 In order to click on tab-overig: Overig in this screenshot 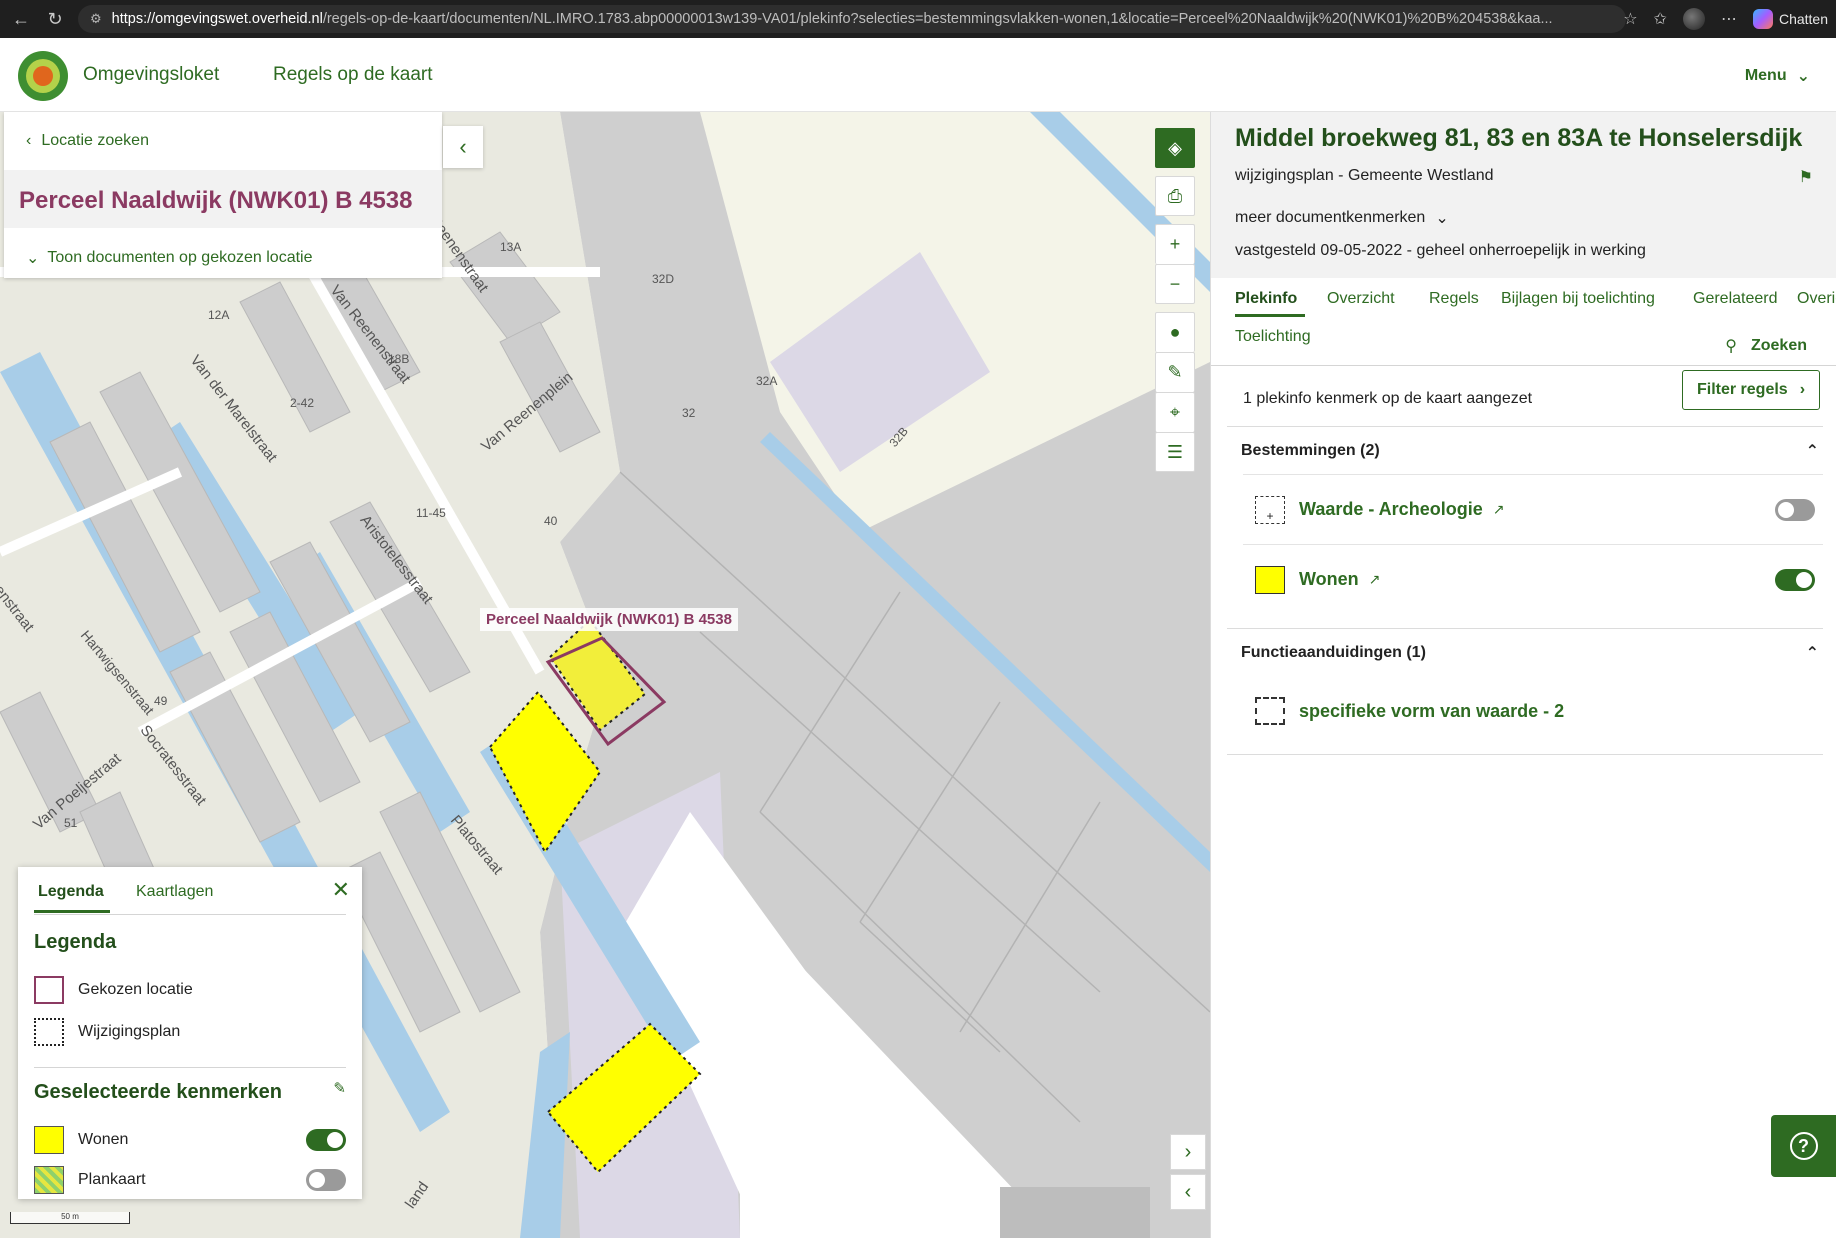, I will do `click(1816, 299)`.